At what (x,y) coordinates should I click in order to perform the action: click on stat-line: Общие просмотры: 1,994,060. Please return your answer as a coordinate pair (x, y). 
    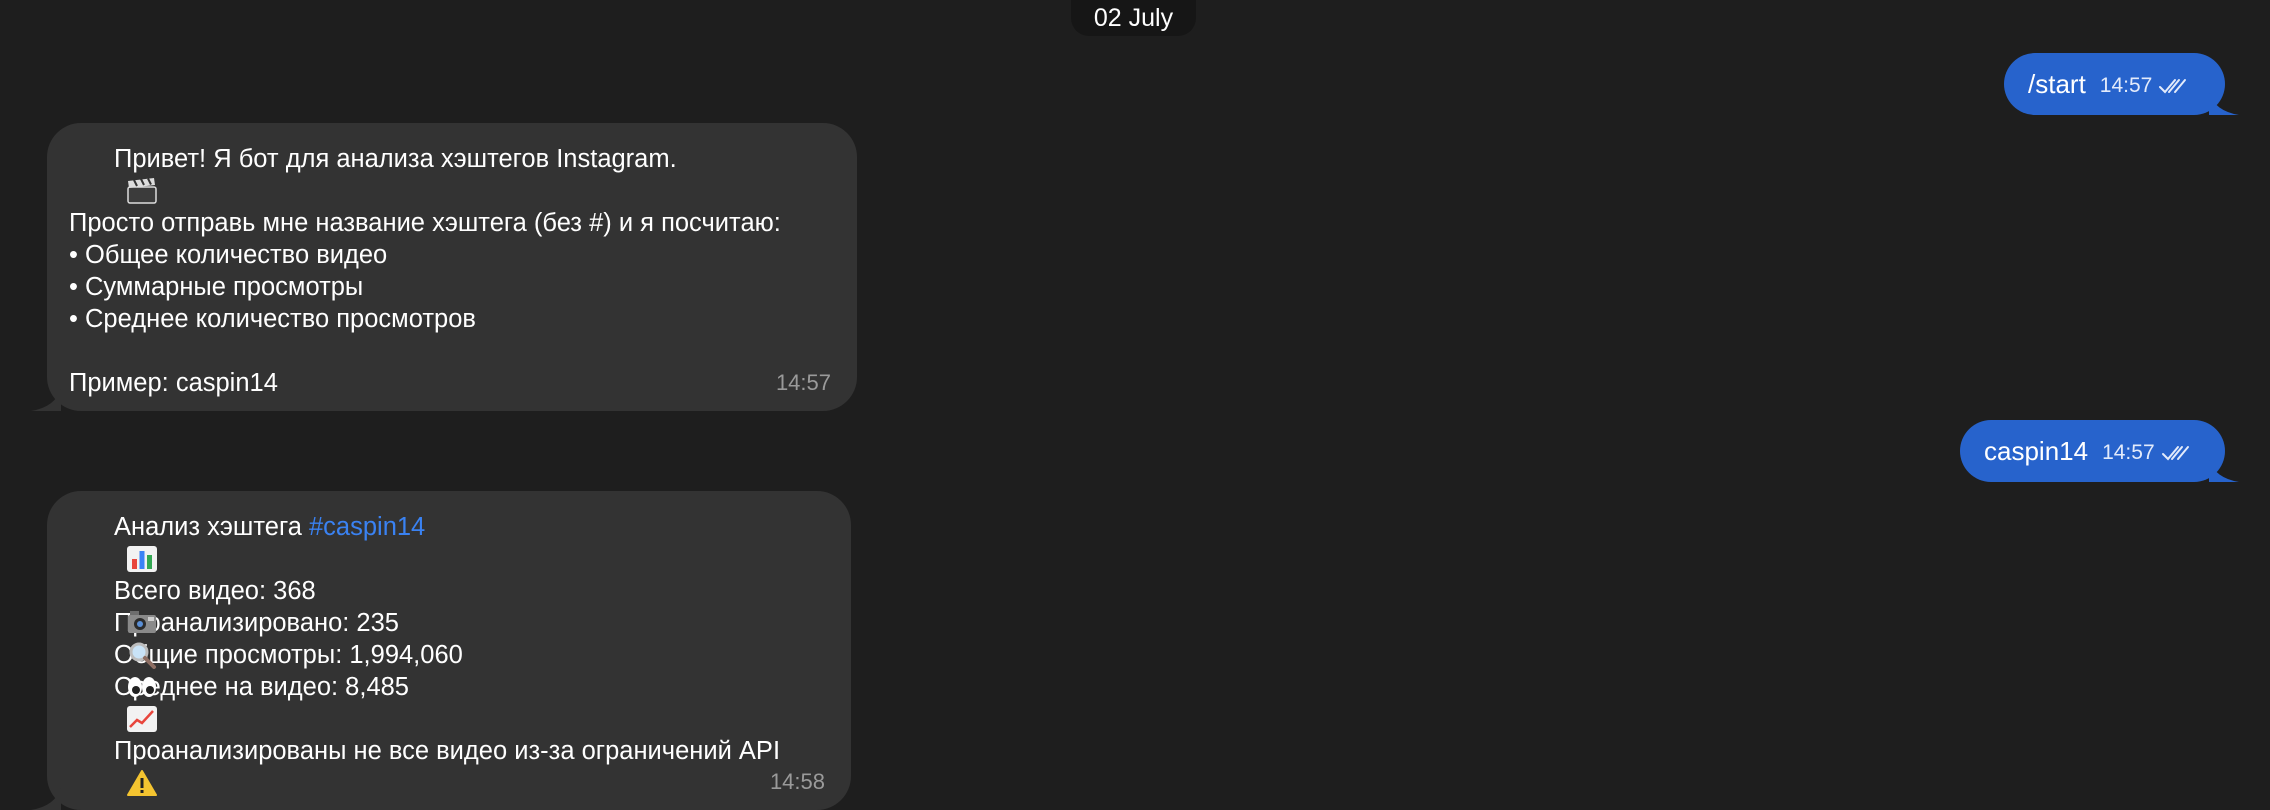
    Looking at the image, I should click on (449, 668).